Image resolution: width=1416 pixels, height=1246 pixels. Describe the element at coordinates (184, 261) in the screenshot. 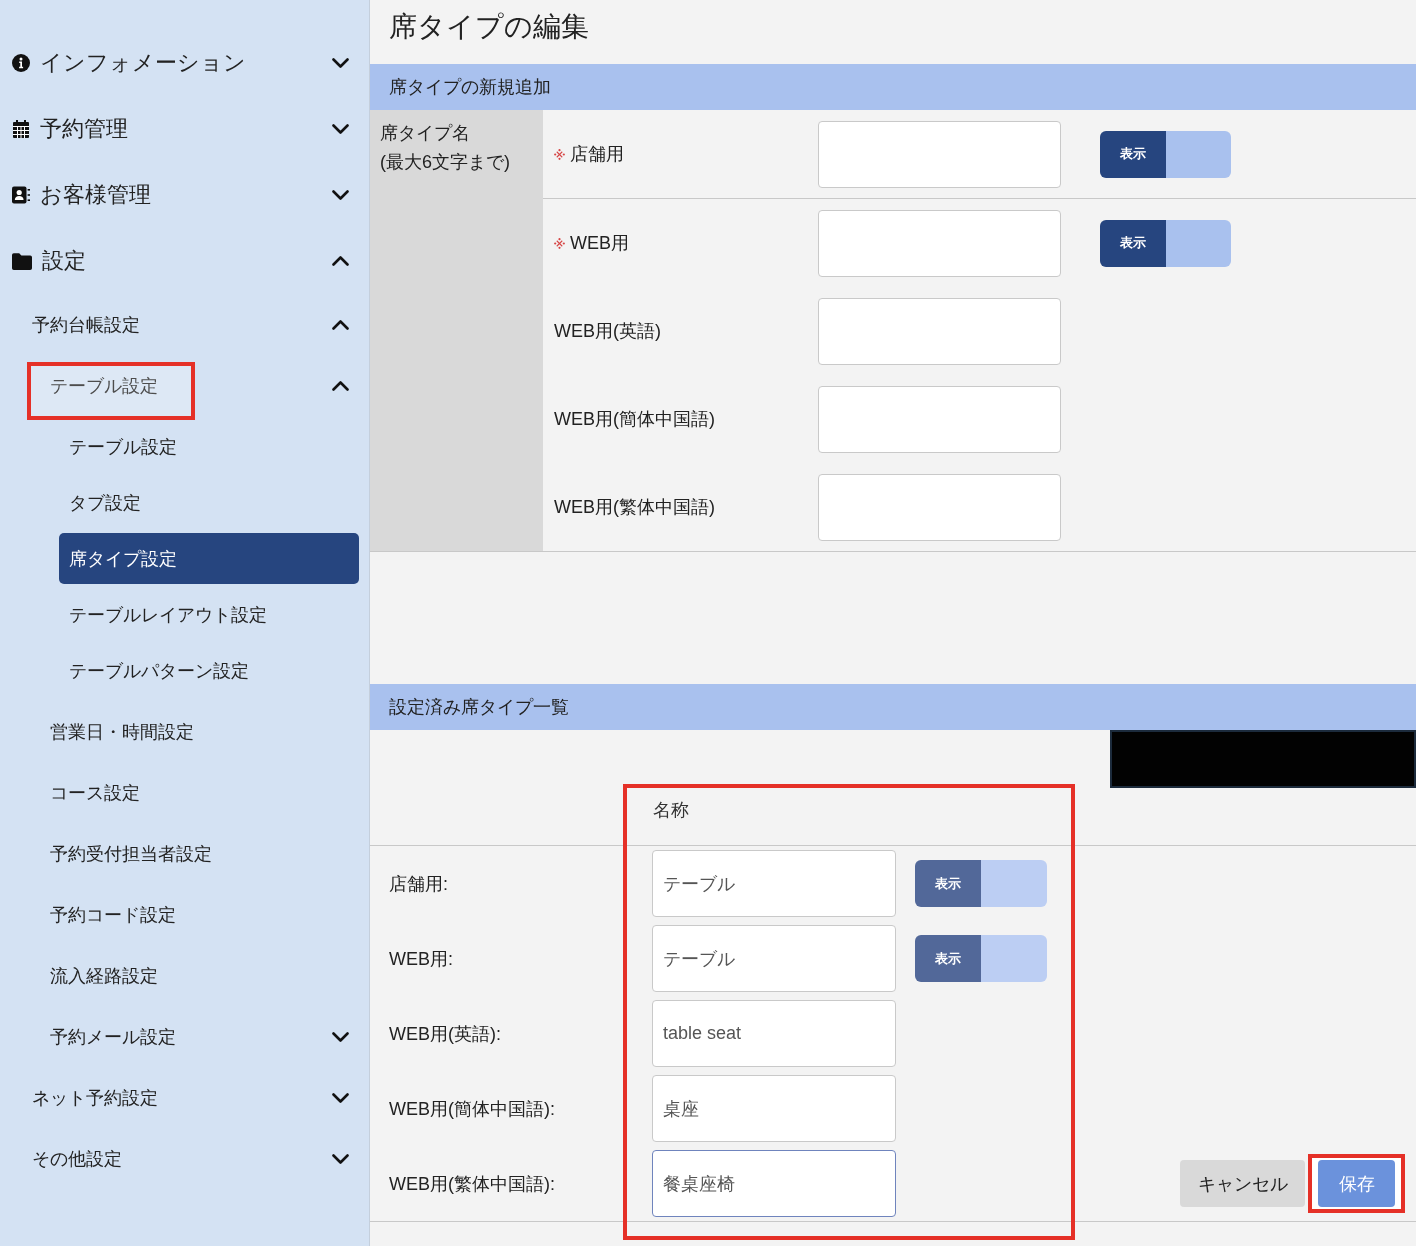

I see `sidebar-item: 設定` at that location.